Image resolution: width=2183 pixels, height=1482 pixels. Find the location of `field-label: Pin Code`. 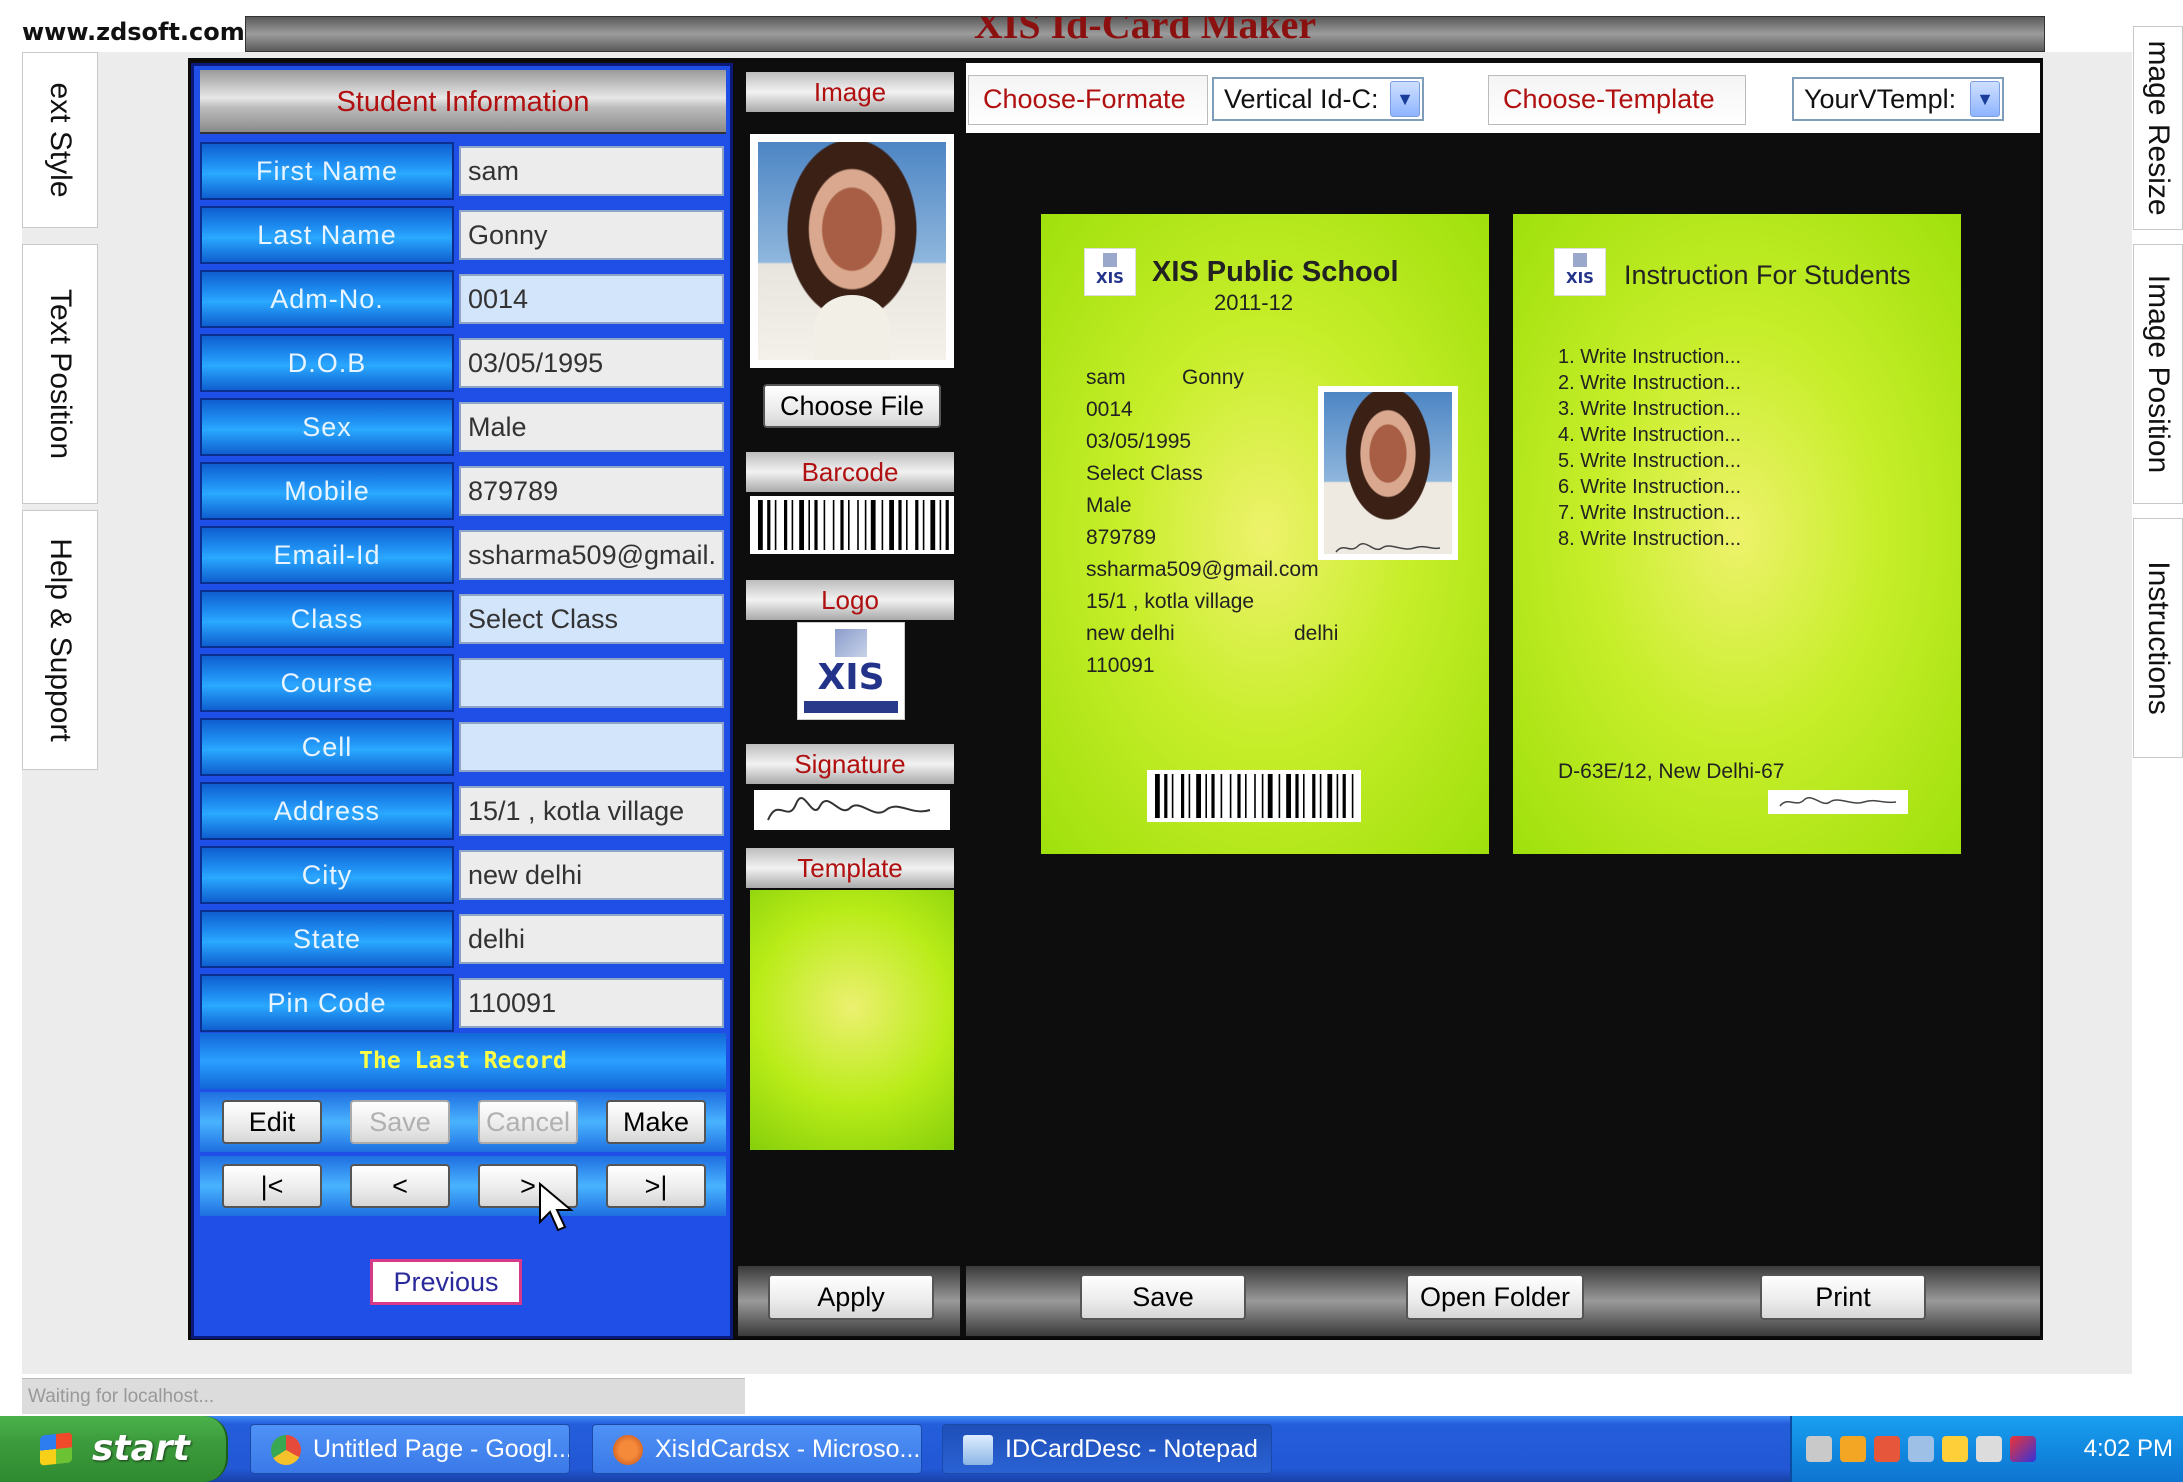

field-label: Pin Code is located at coordinates (327, 1003).